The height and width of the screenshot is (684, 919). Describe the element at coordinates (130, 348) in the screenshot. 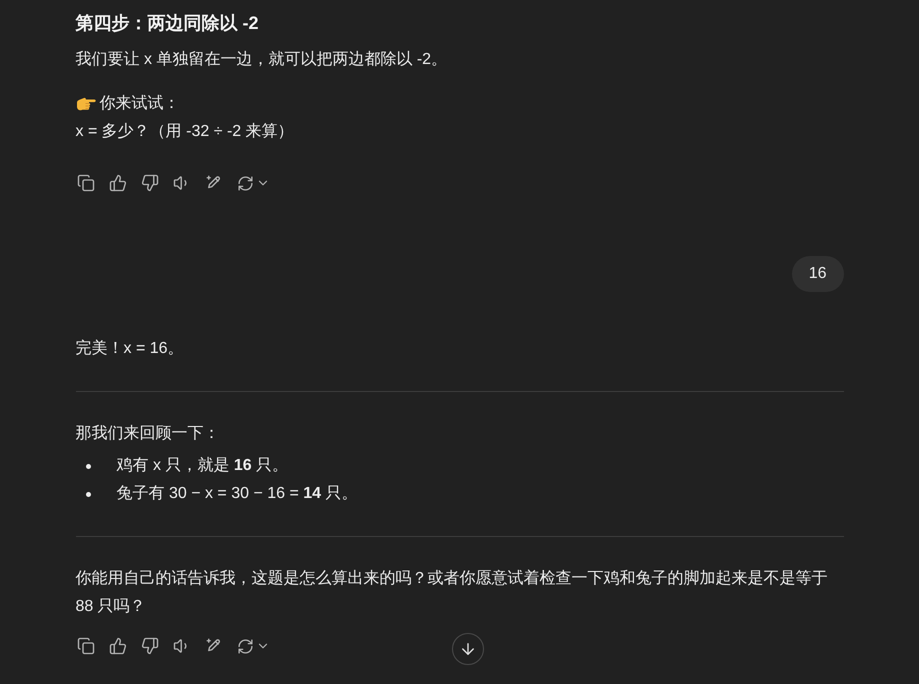

I see `message-text: 完美！x = 16。` at that location.